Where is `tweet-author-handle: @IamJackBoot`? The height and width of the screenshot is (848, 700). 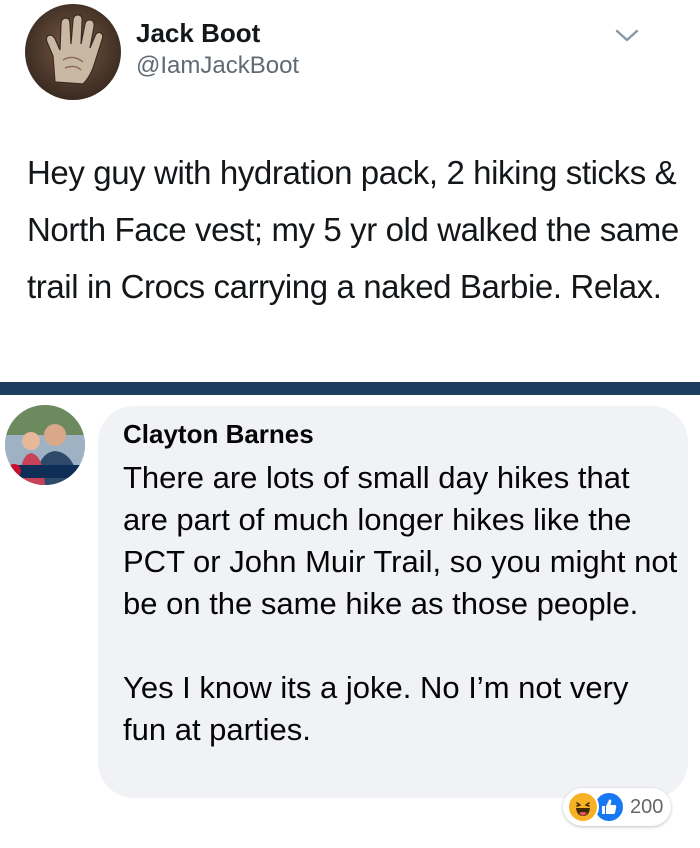 tweet-author-handle: @IamJackBoot is located at coordinates (217, 66).